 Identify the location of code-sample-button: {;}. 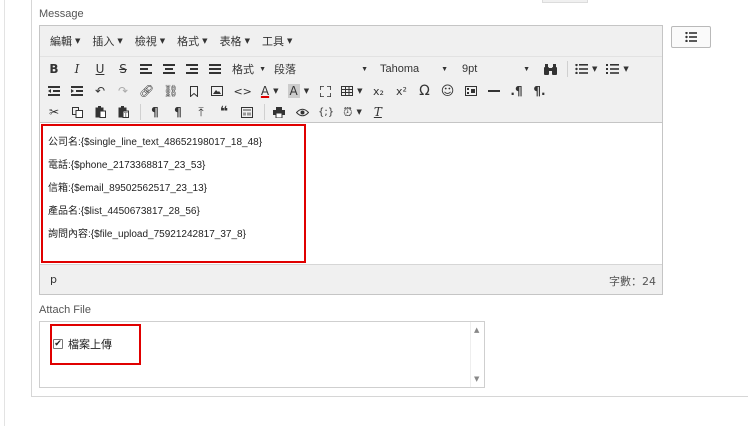
(326, 112).